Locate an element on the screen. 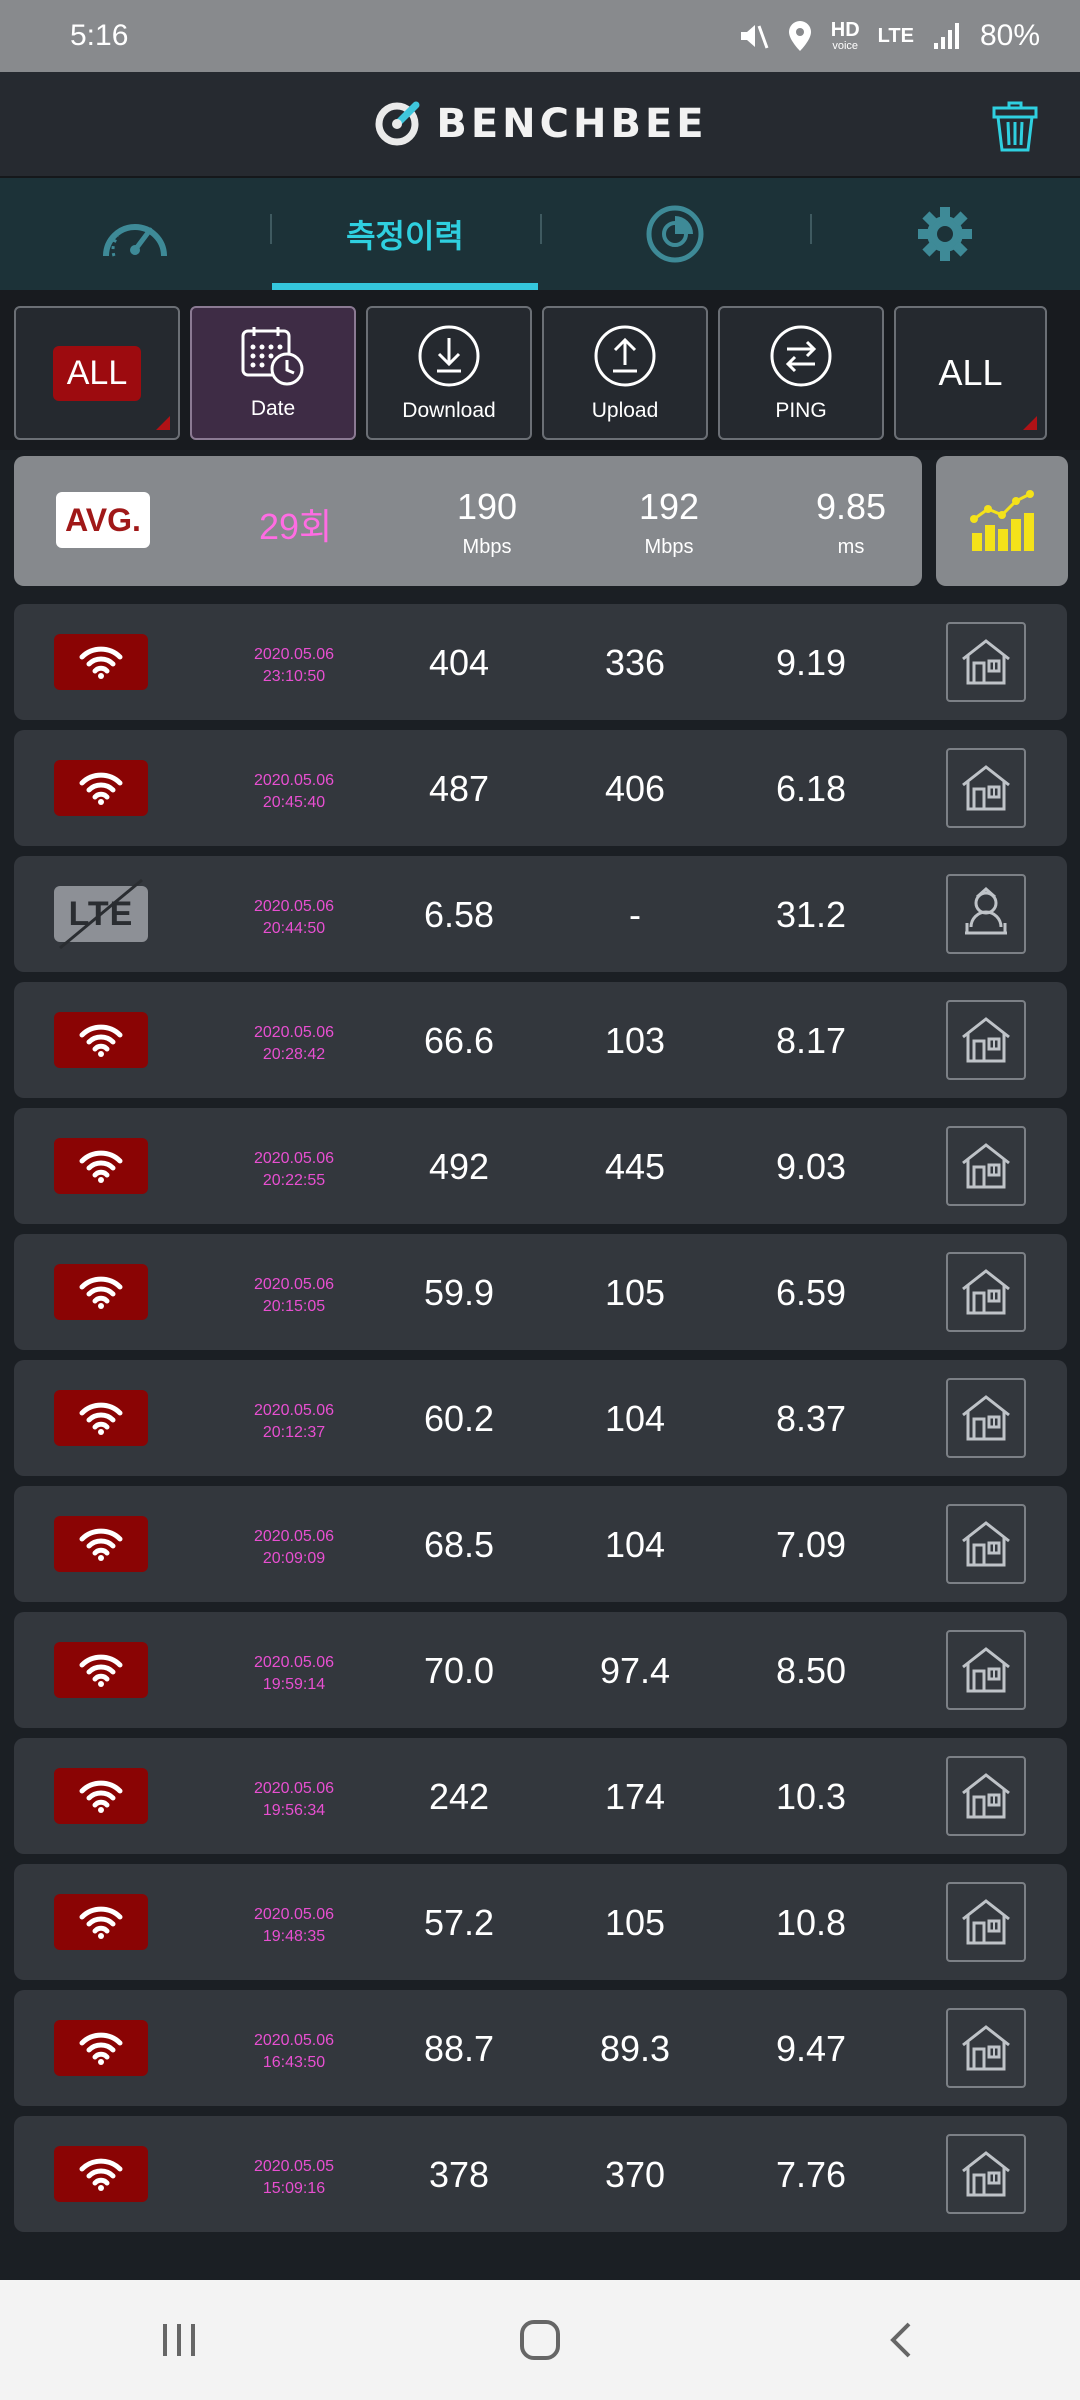 The height and width of the screenshot is (2400, 1080). status-time: 5:16 is located at coordinates (99, 35).